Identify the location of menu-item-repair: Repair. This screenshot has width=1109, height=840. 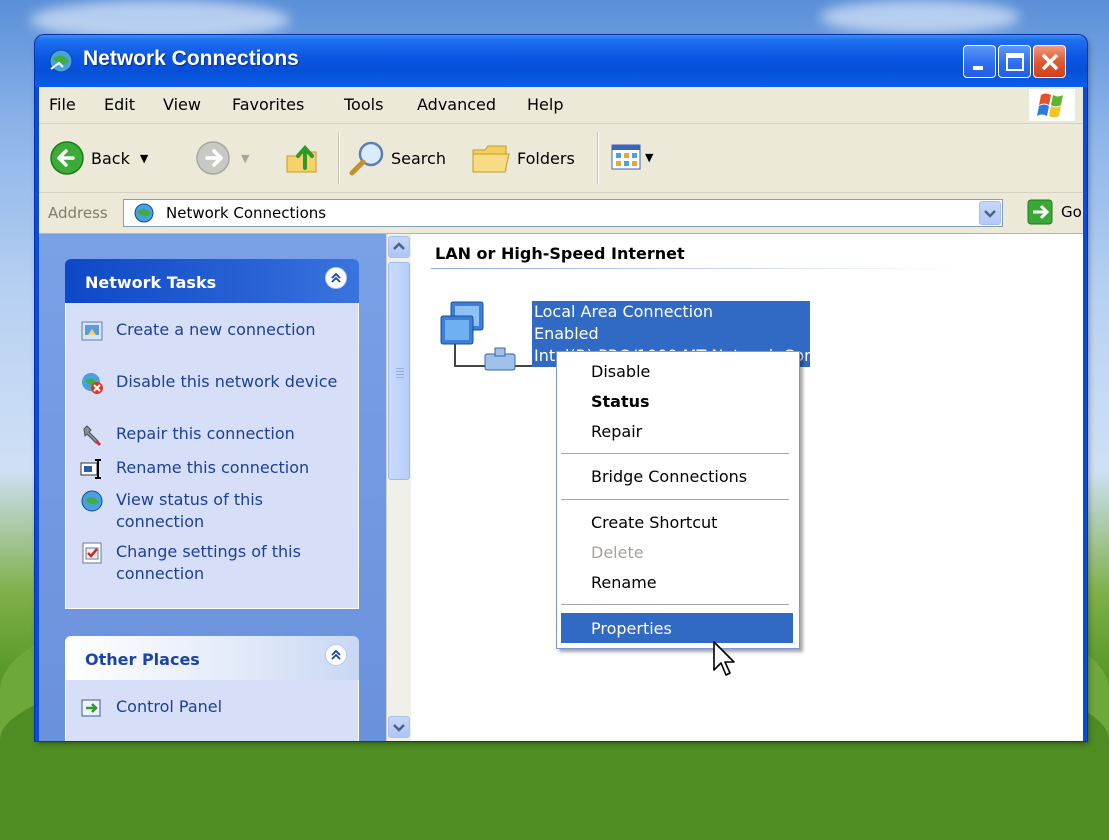
(677, 431).